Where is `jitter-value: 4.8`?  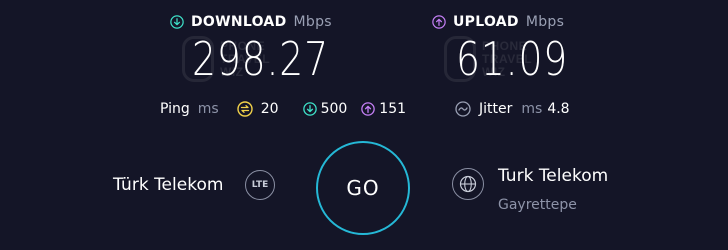 jitter-value: 4.8 is located at coordinates (558, 109).